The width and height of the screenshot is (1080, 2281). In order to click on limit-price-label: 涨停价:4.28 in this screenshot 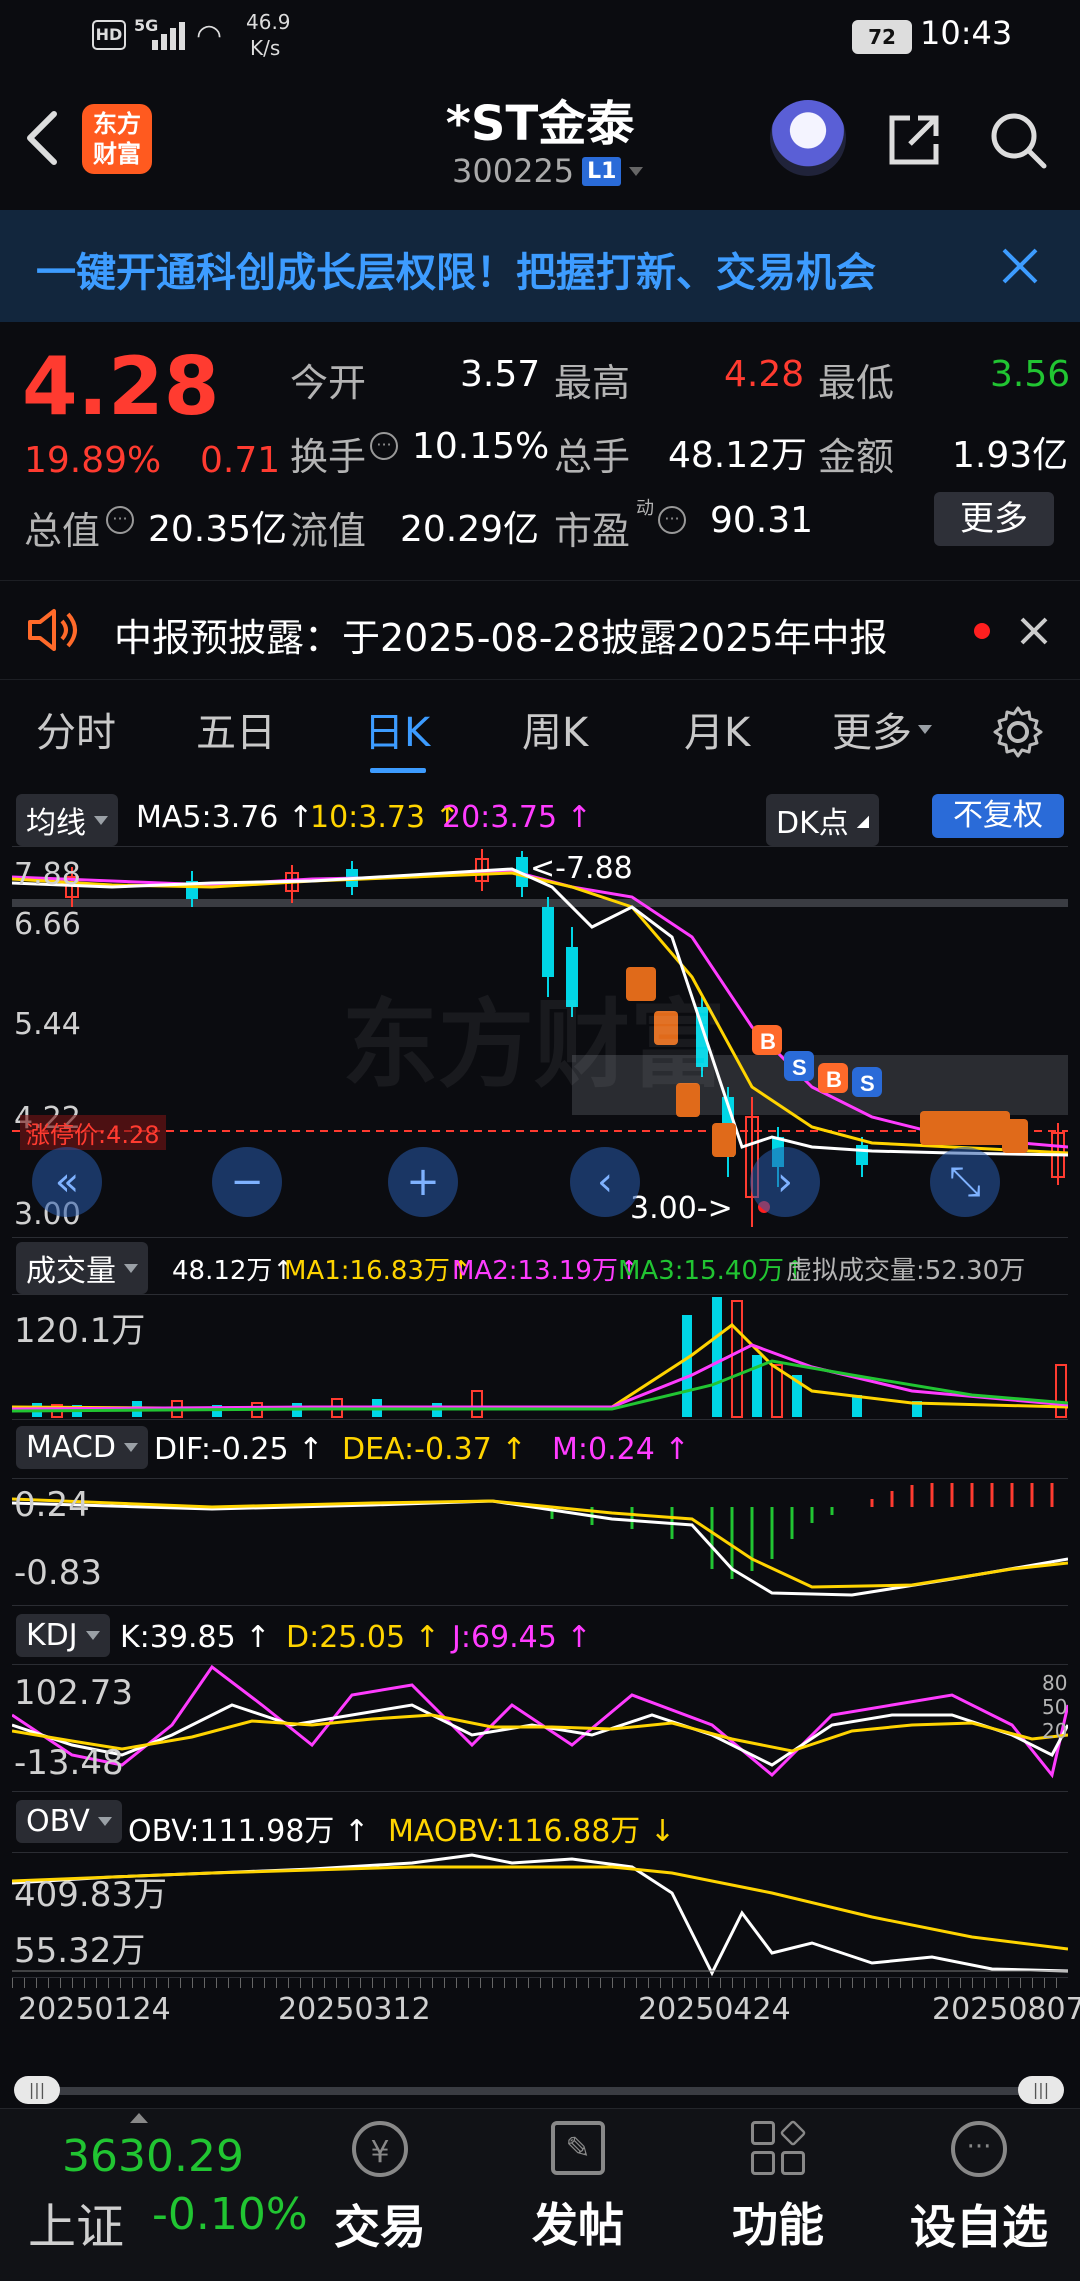, I will do `click(93, 1132)`.